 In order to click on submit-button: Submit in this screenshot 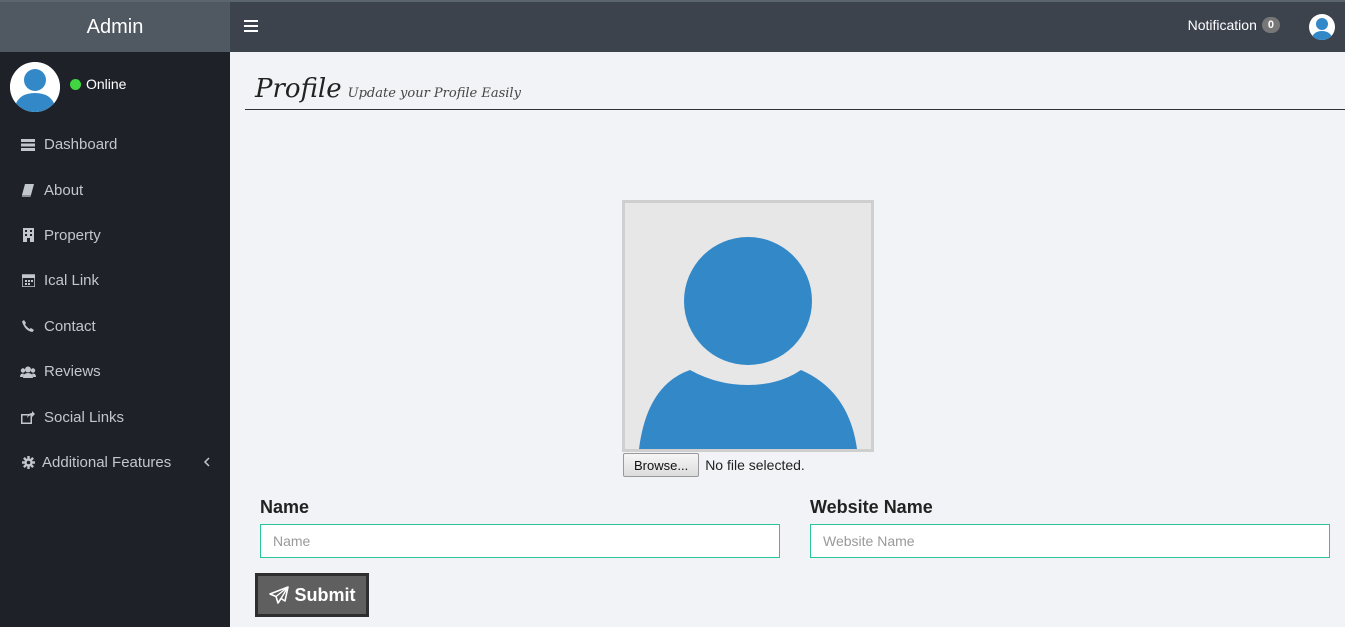, I will do `click(312, 595)`.